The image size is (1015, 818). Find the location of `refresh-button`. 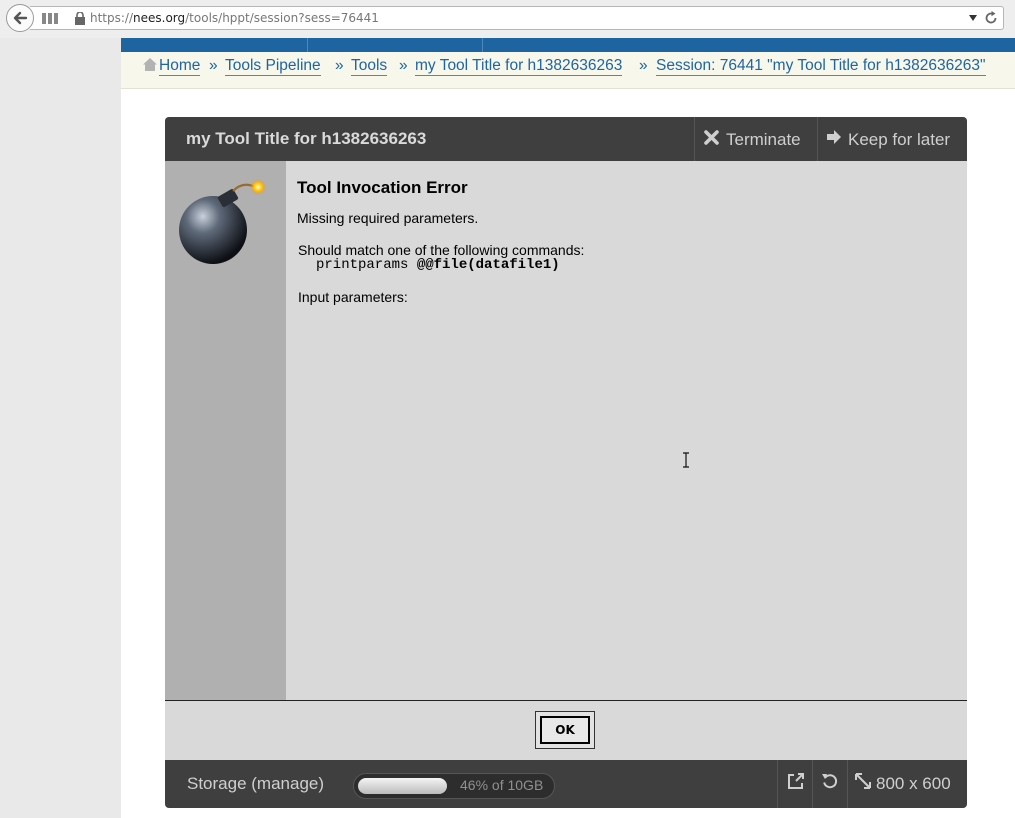

refresh-button is located at coordinates (829, 784).